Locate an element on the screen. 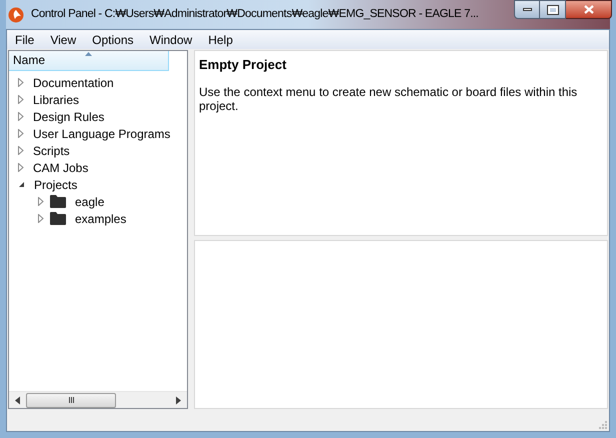 Image resolution: width=616 pixels, height=438 pixels. tree-item: Design Rules is located at coordinates (68, 117).